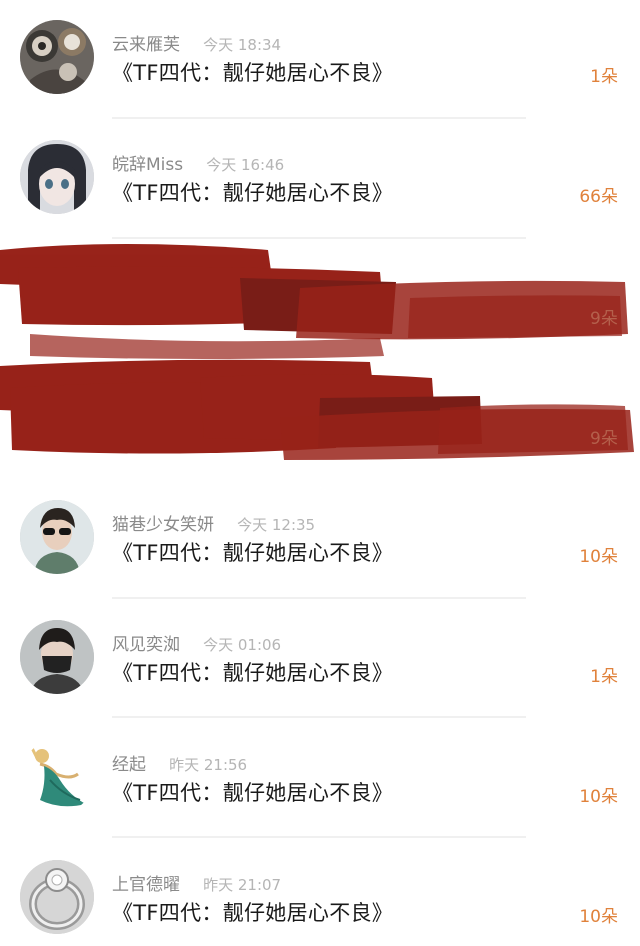 The width and height of the screenshot is (640, 946). I want to click on list-item: 猫巷少女笑妍 今天 12:35 《TF四代：靓仔她居心不良》 10朵, so click(320, 530).